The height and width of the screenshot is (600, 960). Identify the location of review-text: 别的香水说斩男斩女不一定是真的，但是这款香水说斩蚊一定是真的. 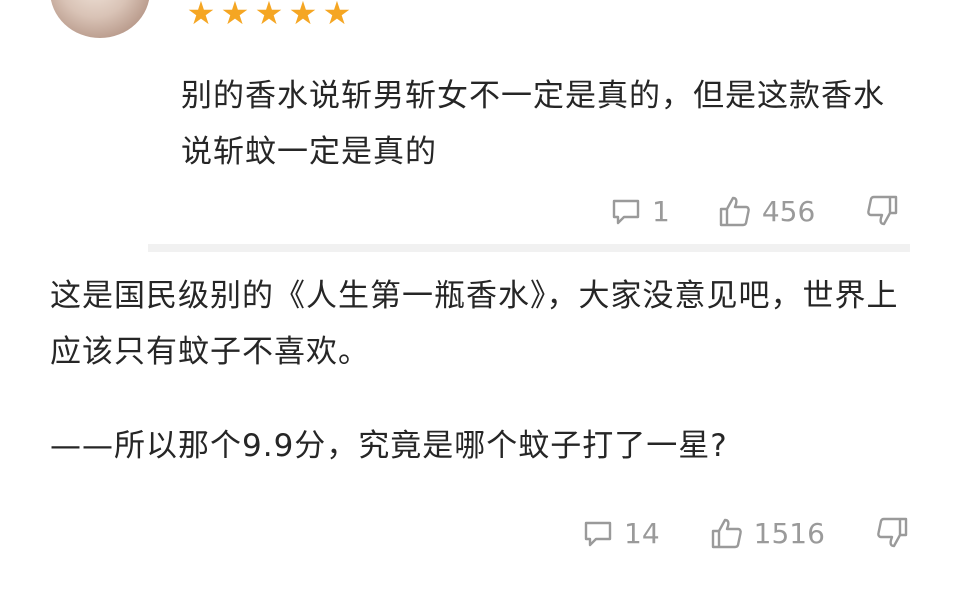
(533, 124).